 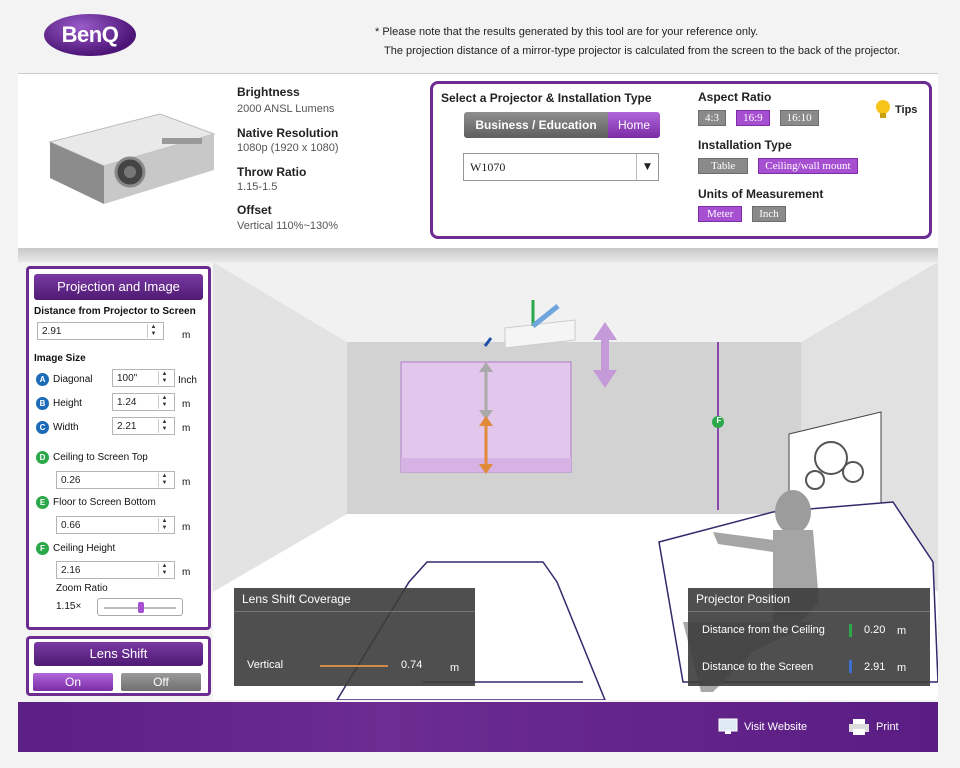 I want to click on width-value: 2.21, so click(x=127, y=426).